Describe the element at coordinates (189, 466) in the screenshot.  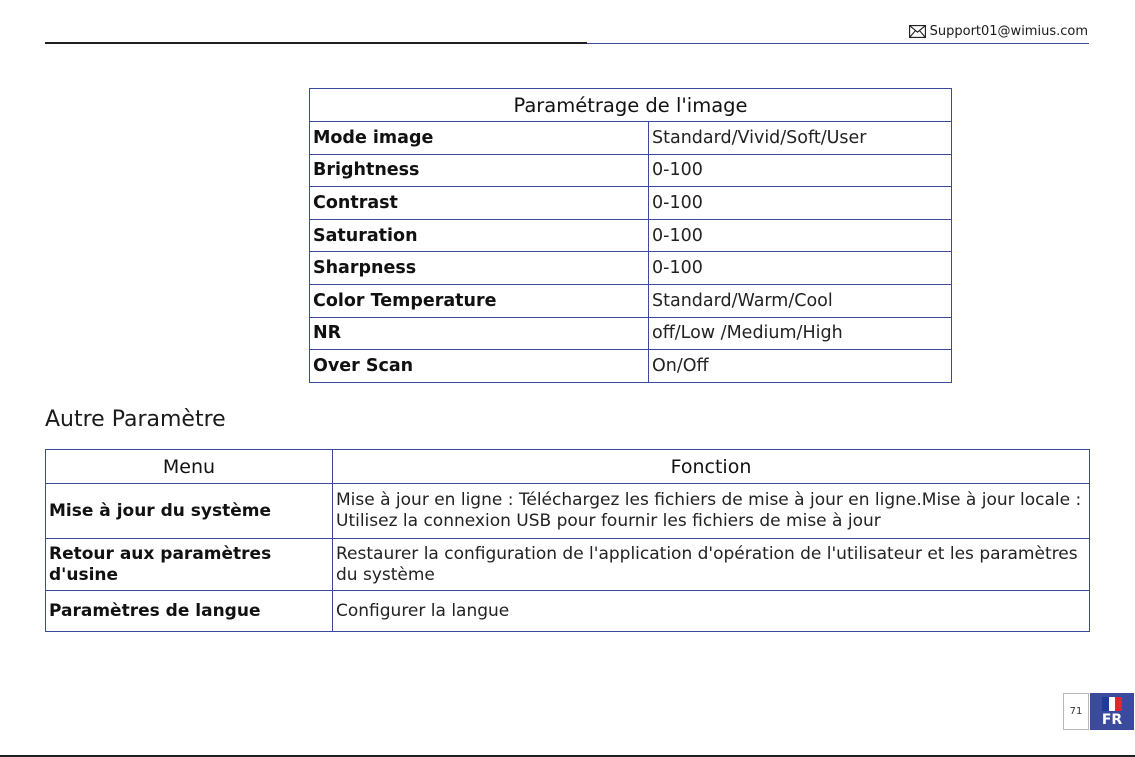
I see `menu-column-header: Menu` at that location.